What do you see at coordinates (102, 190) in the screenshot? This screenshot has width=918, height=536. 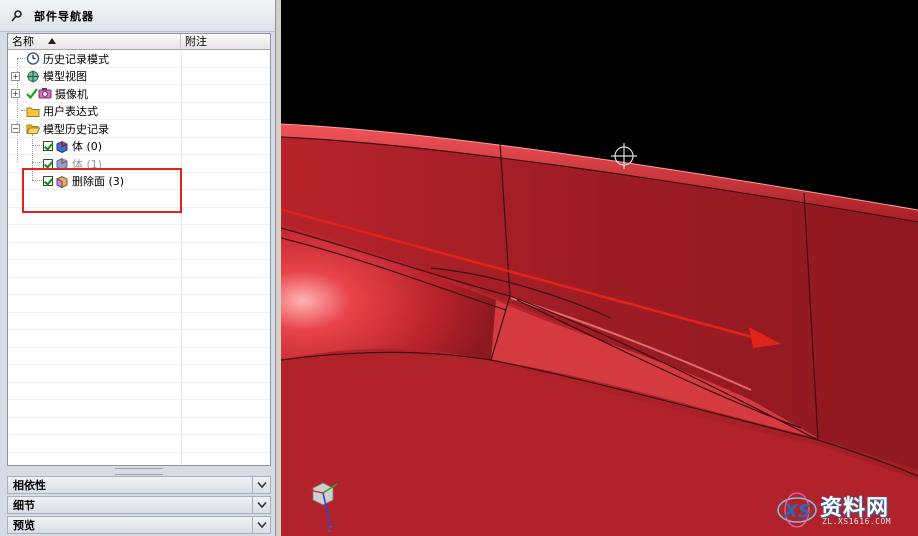 I see `annotation-highlight-box` at bounding box center [102, 190].